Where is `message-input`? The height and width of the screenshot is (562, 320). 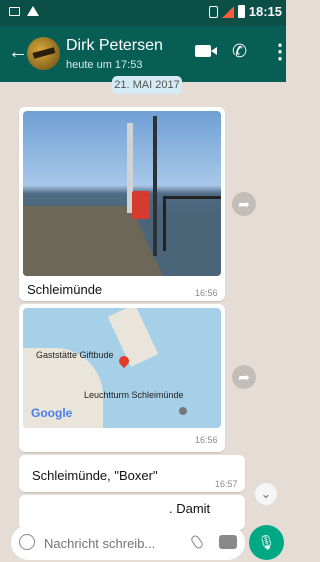 message-input is located at coordinates (107, 543).